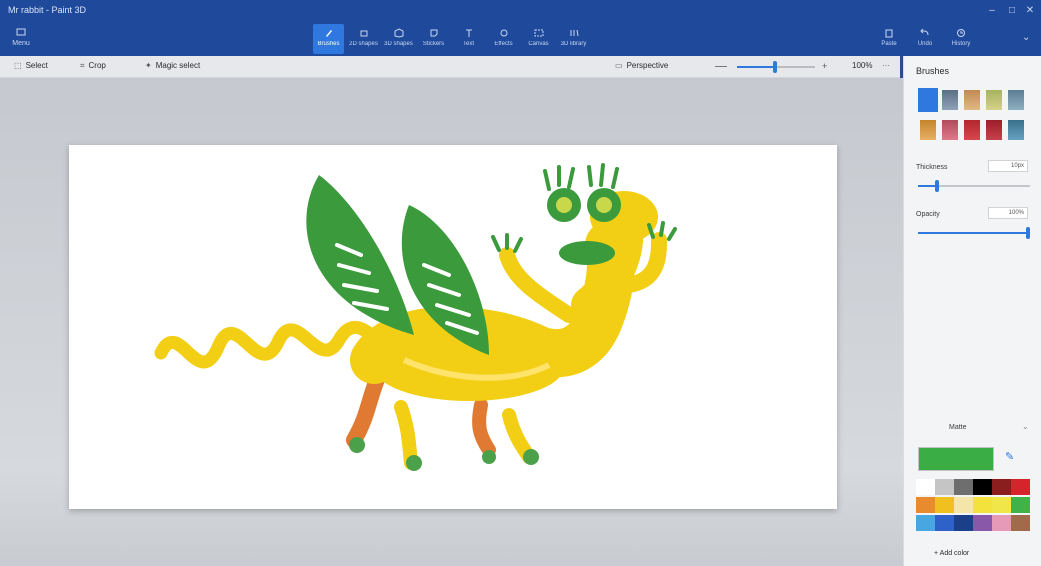 The image size is (1041, 566). What do you see at coordinates (1026, 37) in the screenshot?
I see `expand-ribbon-button: ⌄` at bounding box center [1026, 37].